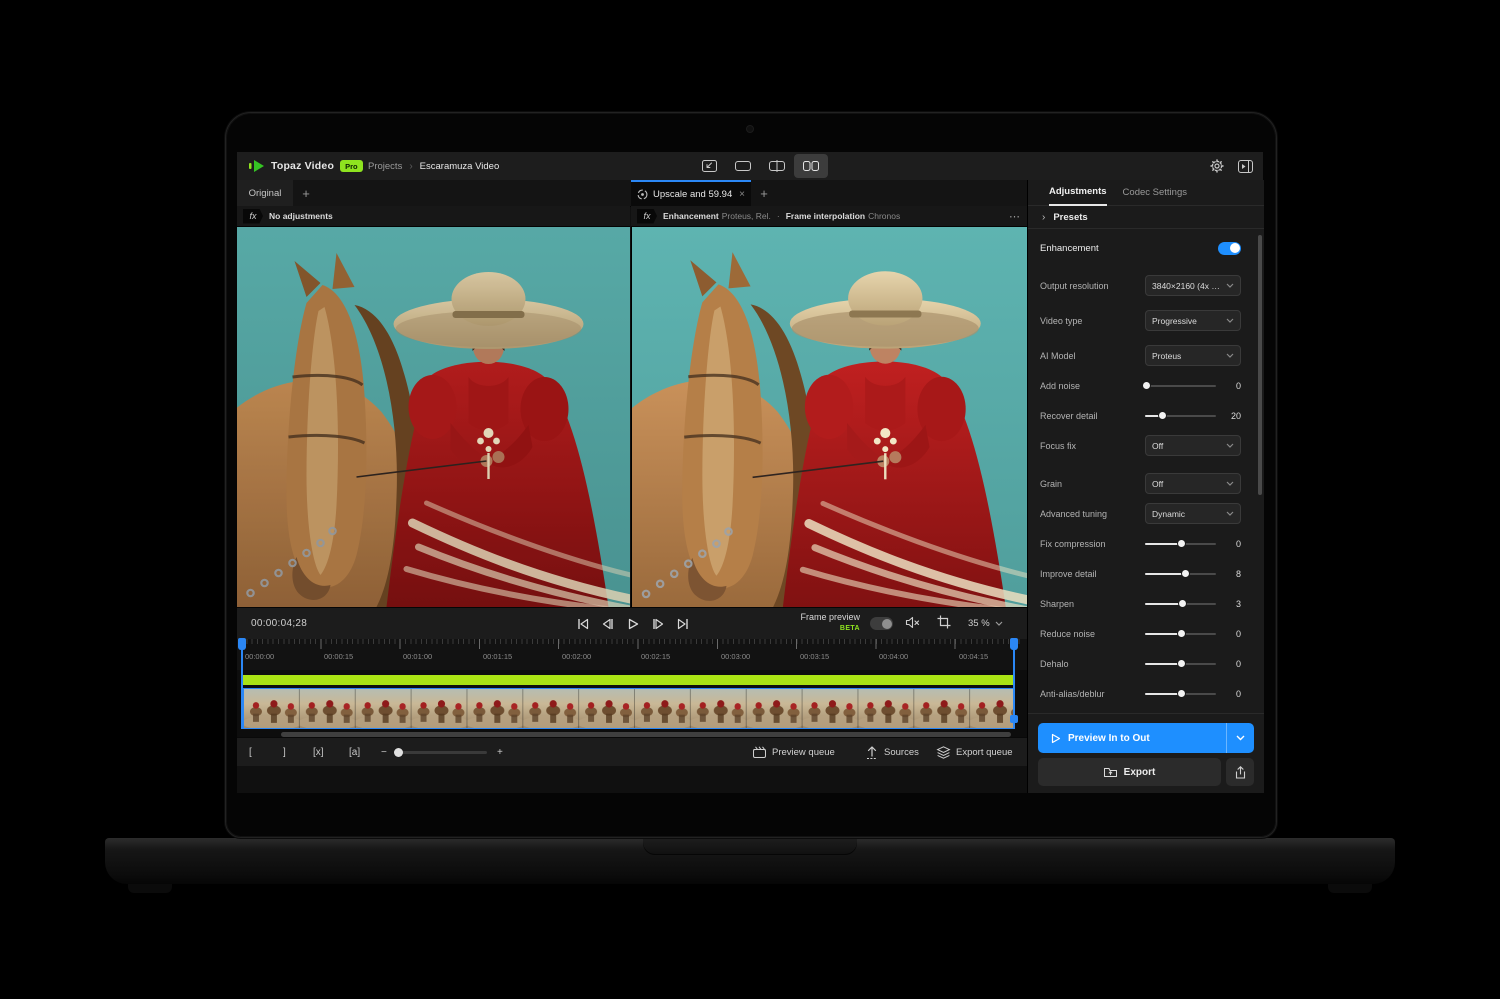  I want to click on laptop-foot-left, so click(150, 888).